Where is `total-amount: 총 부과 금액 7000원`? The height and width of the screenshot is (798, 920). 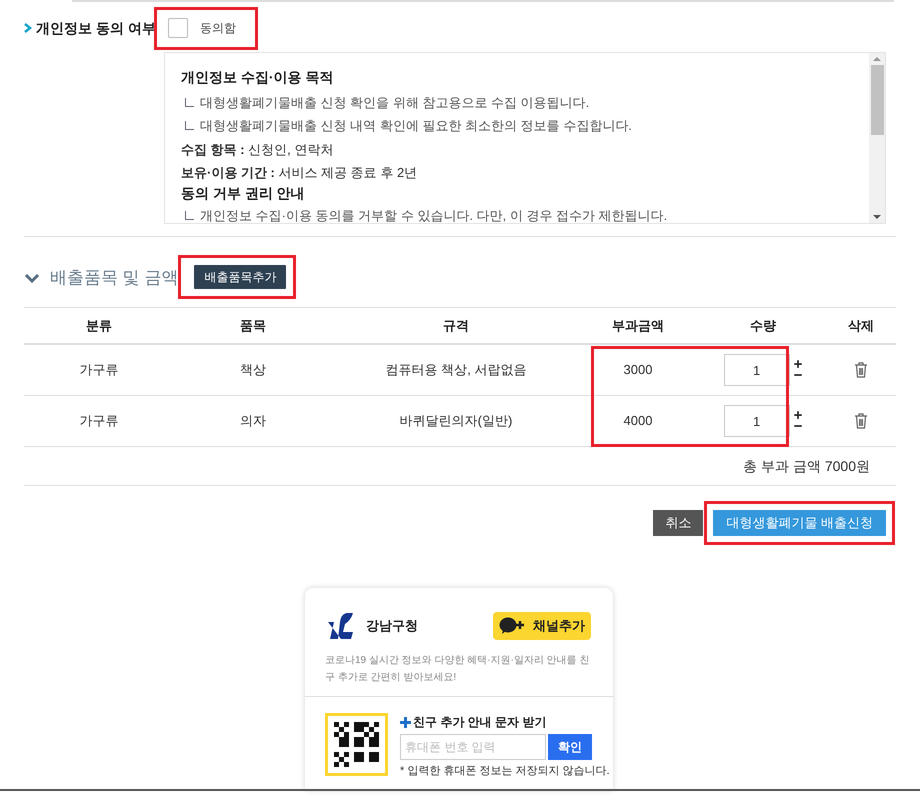
total-amount: 총 부과 금액 7000원 is located at coordinates (806, 466).